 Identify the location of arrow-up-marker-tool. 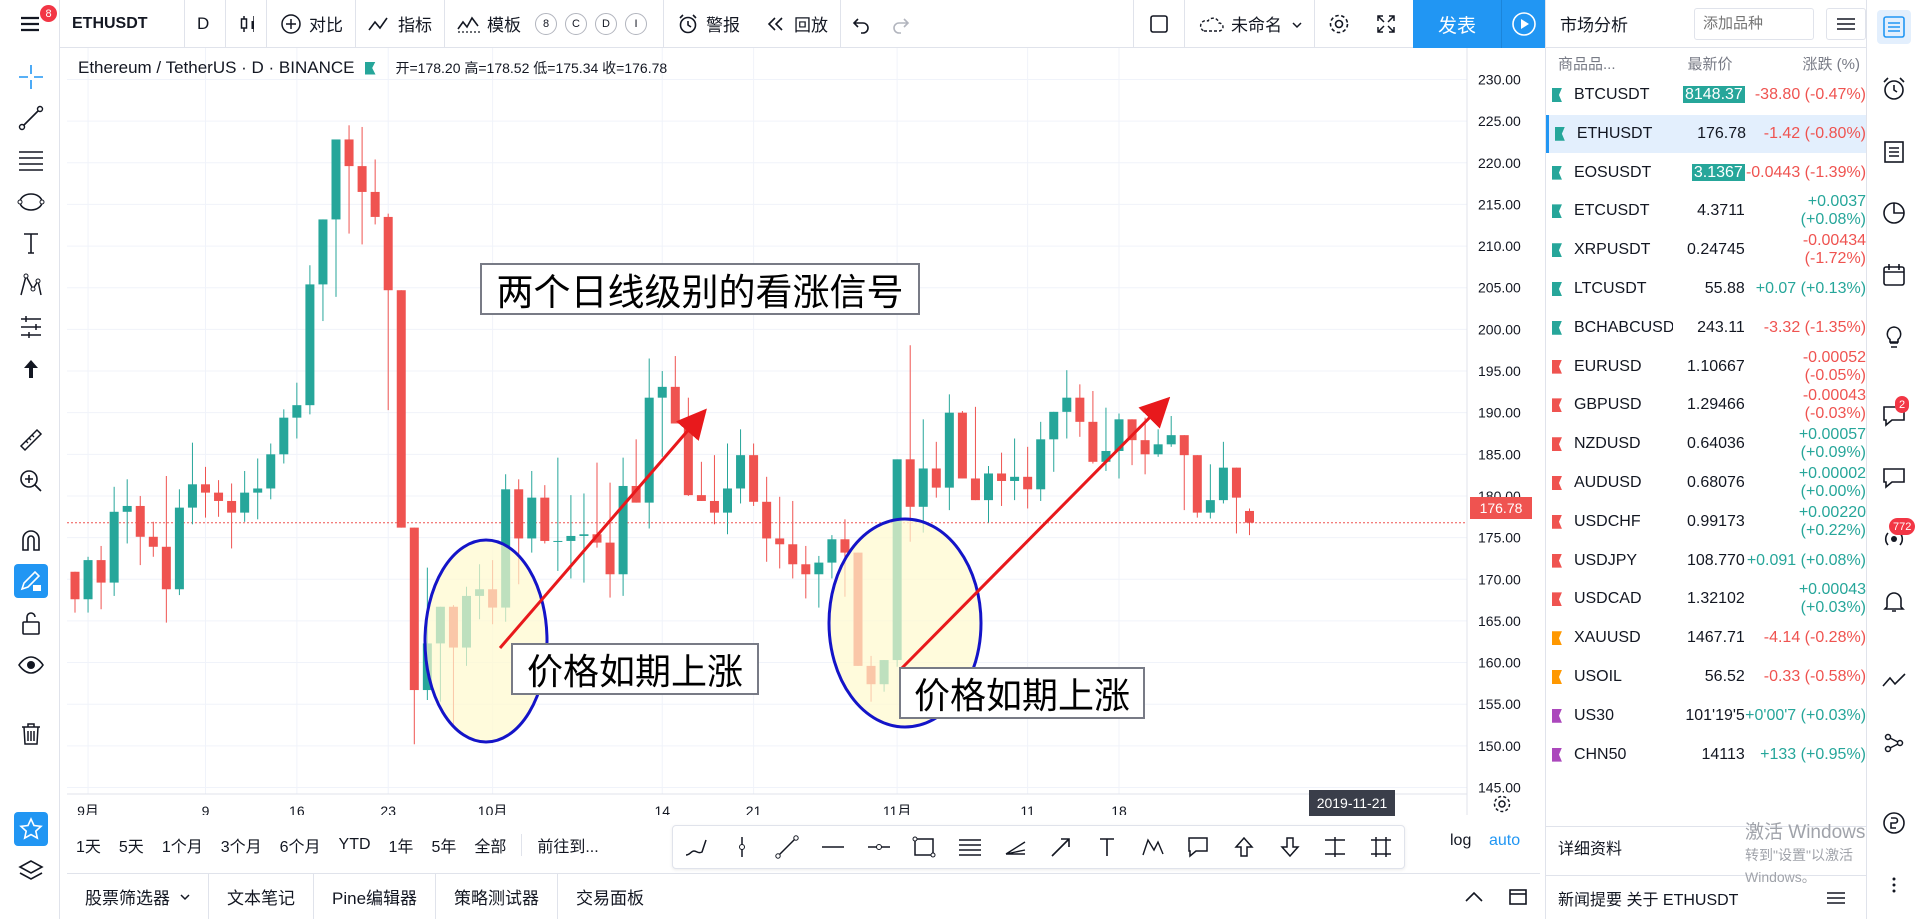
(1244, 847).